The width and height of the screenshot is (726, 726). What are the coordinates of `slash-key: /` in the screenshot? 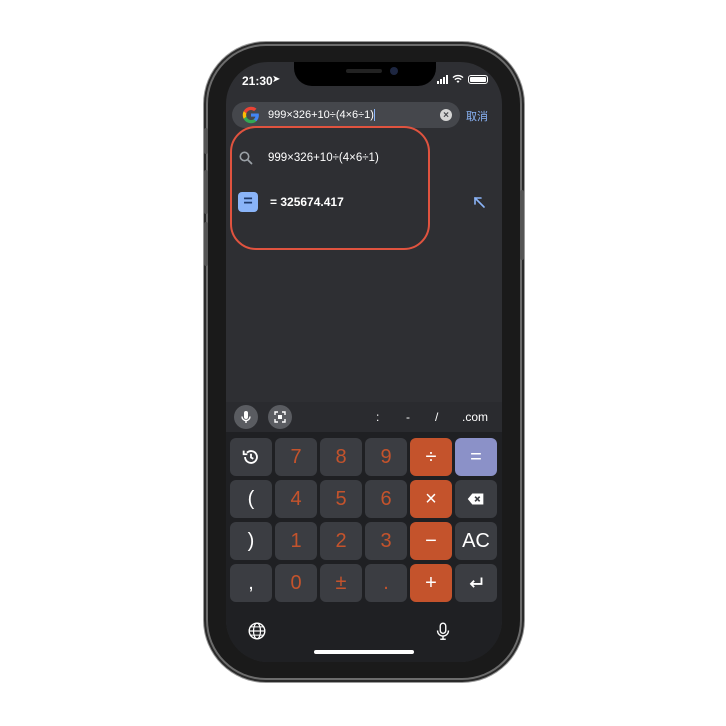 It's located at (436, 417).